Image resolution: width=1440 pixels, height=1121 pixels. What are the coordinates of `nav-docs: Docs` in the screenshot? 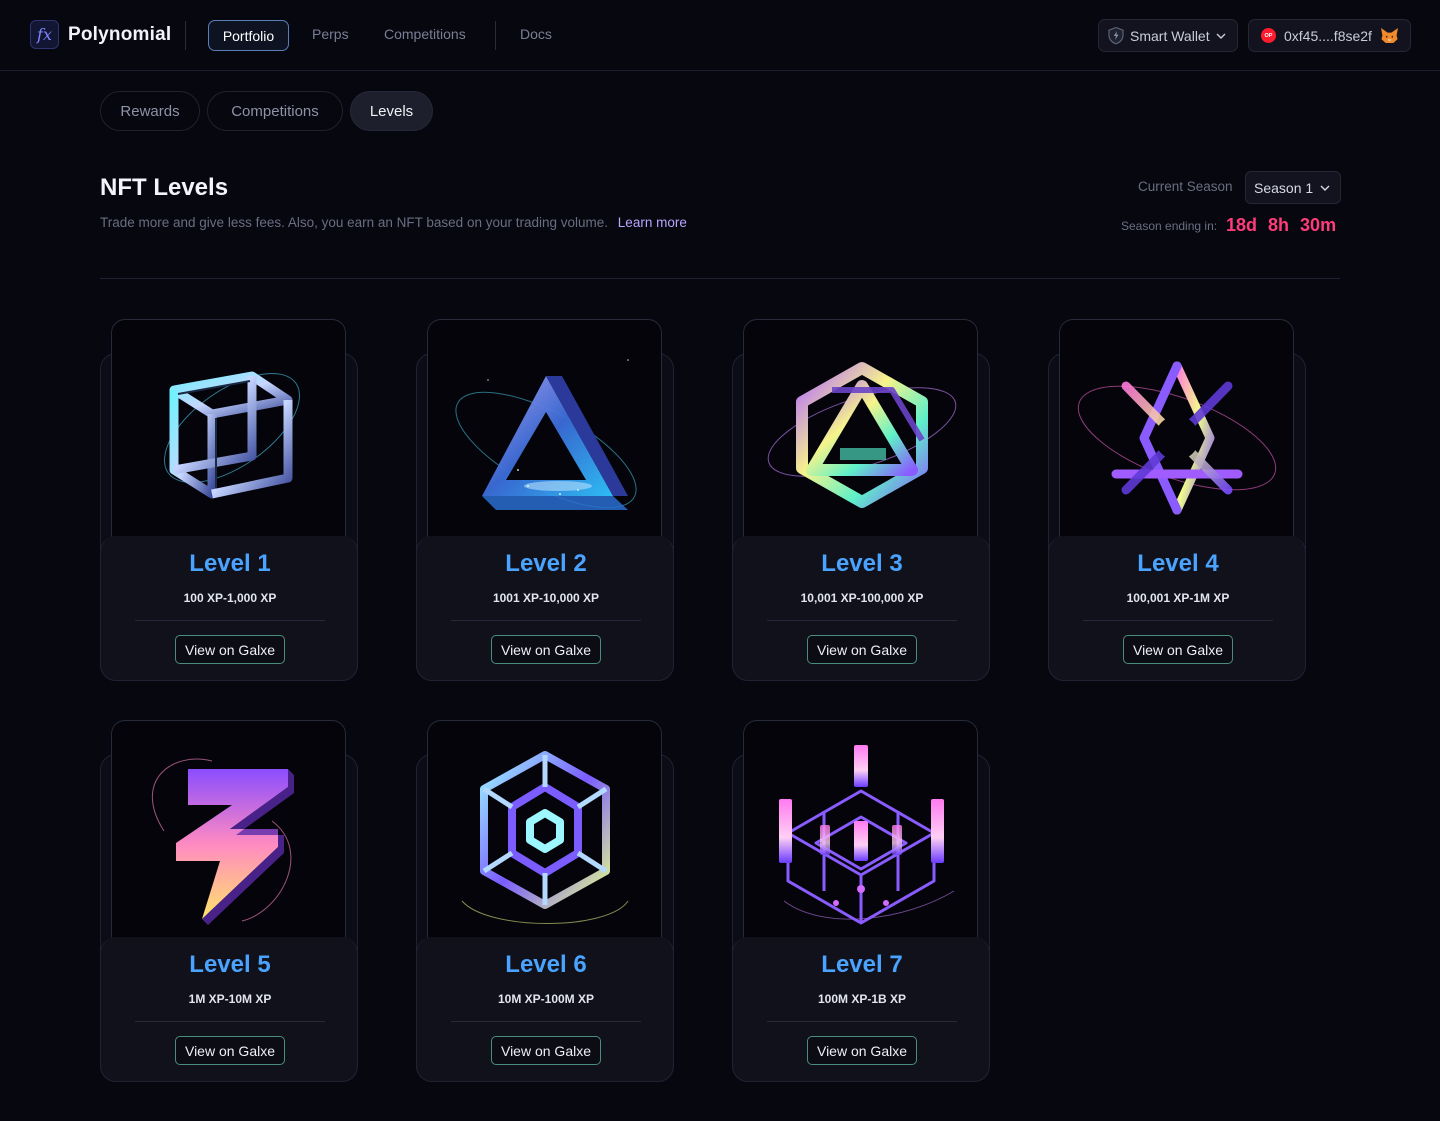 It's located at (536, 34).